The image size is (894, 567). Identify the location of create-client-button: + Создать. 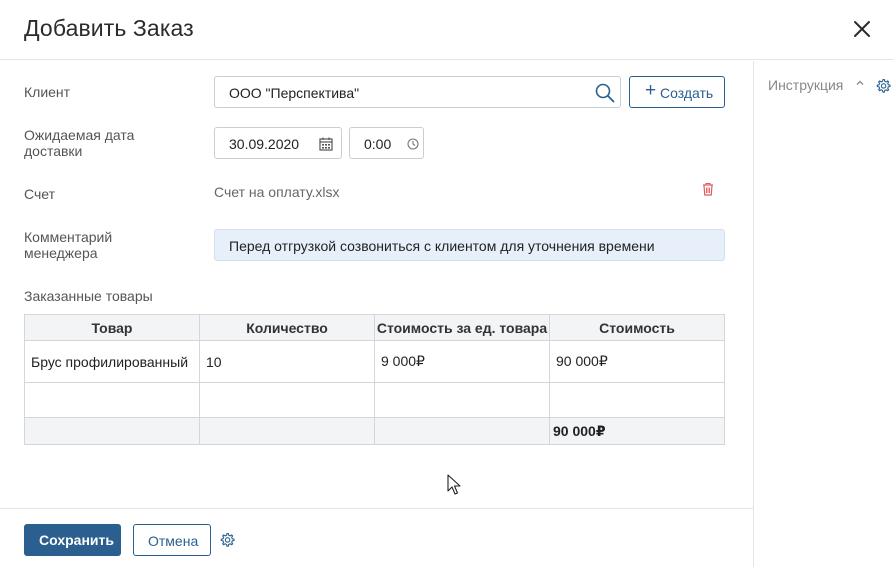
(677, 92).